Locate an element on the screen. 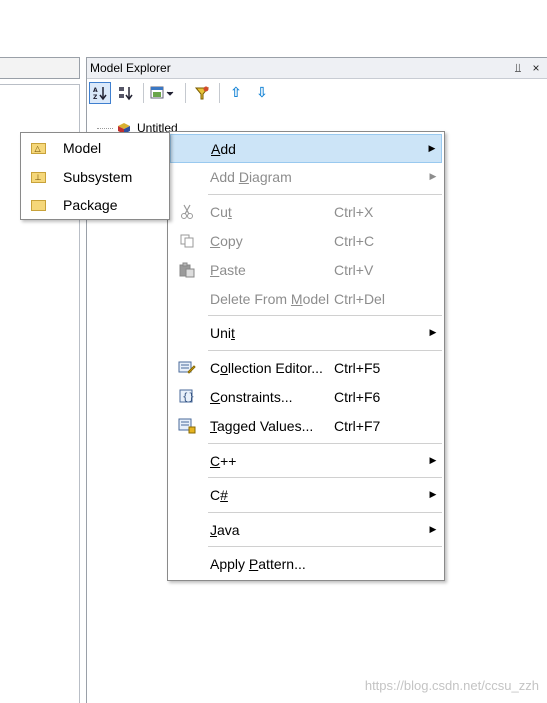 The image size is (547, 703). sort-by-type-icon is located at coordinates (126, 94).